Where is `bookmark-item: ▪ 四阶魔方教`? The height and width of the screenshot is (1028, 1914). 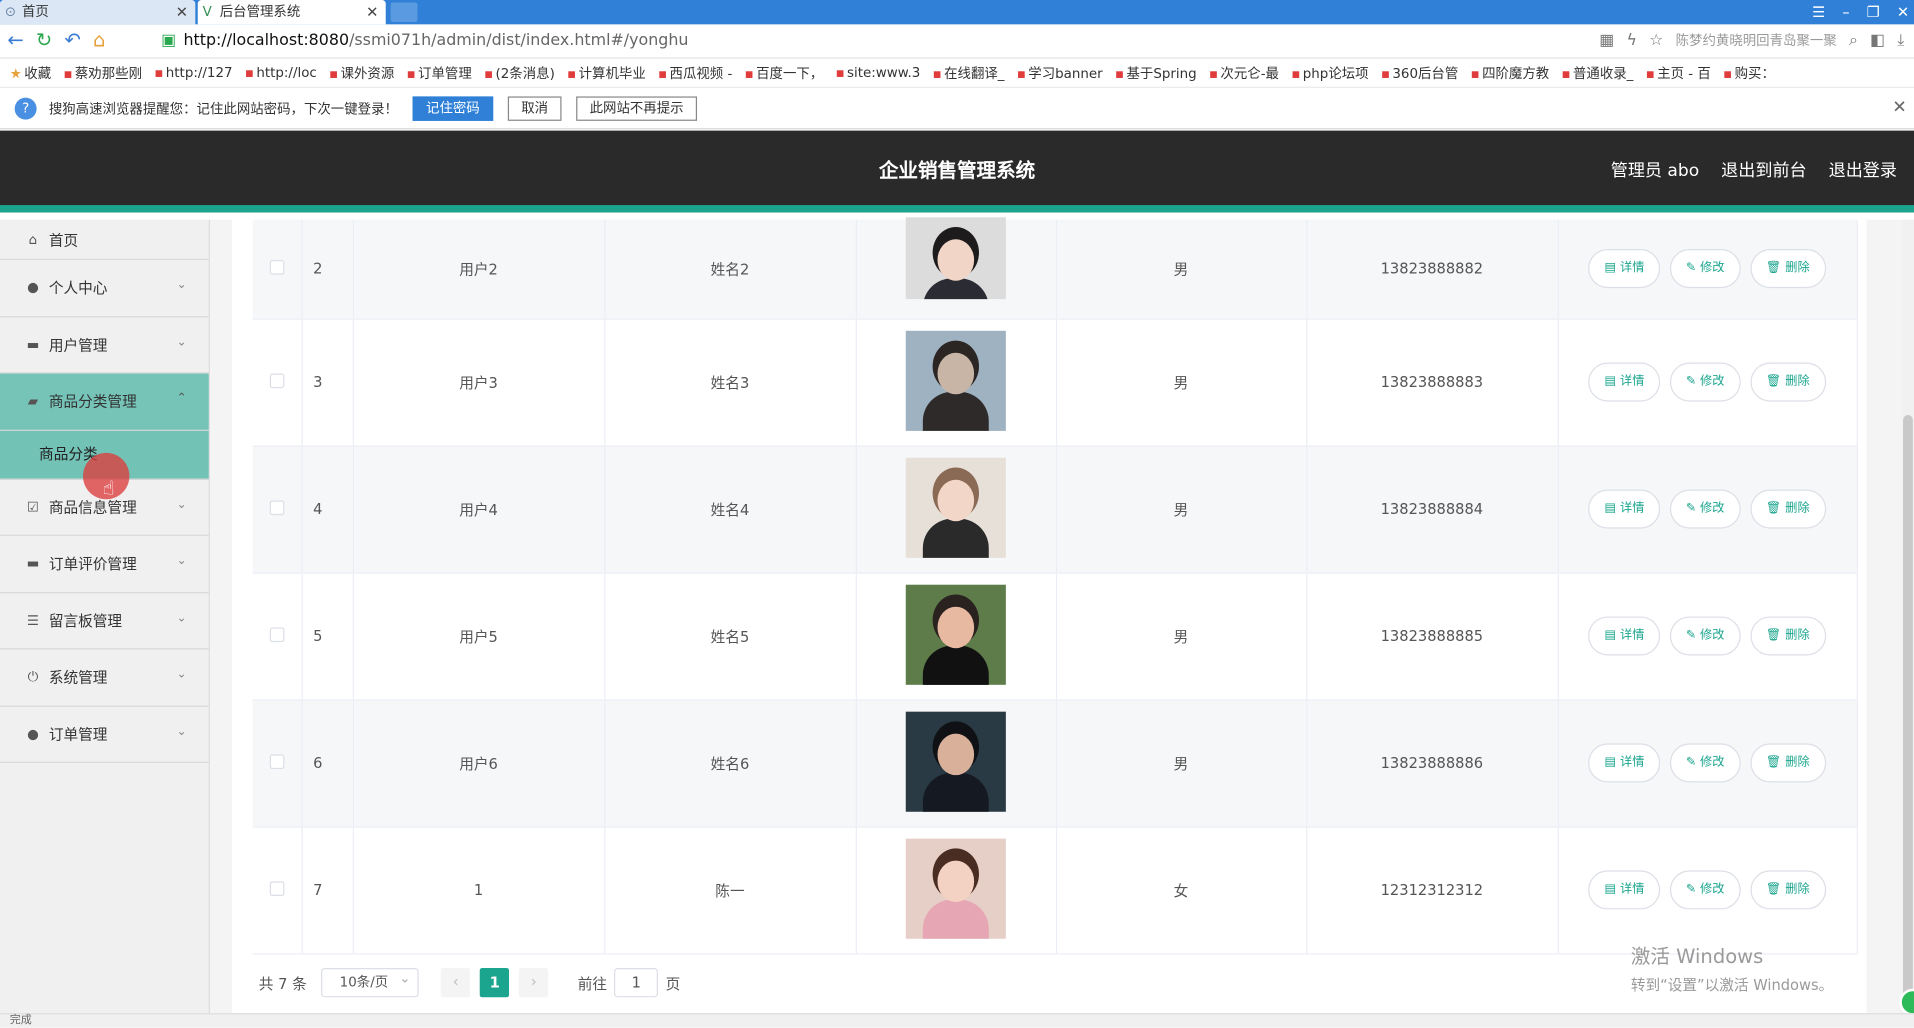
bookmark-item: ▪ 四阶魔方教 is located at coordinates (1510, 73).